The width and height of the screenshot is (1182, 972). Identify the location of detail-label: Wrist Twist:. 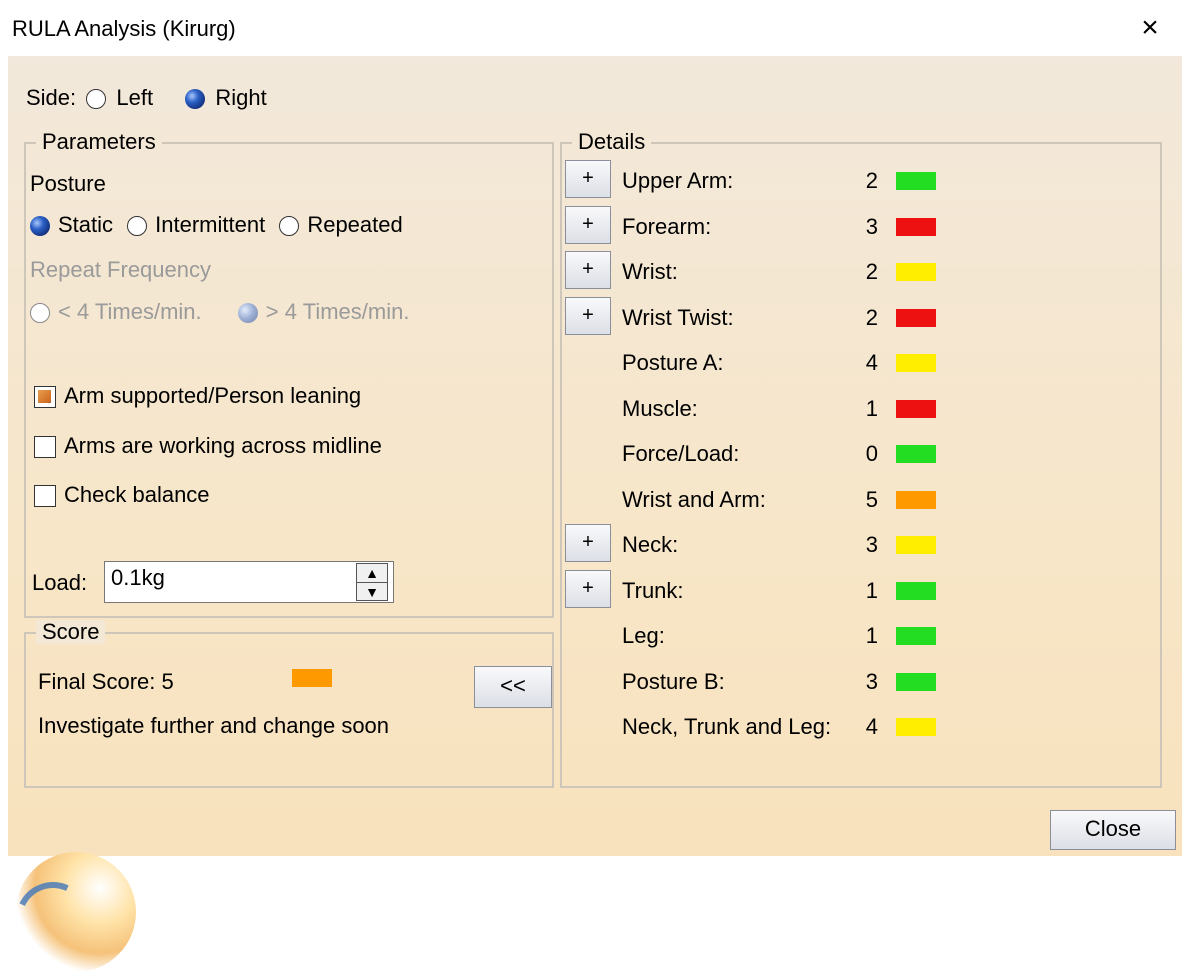
(678, 317).